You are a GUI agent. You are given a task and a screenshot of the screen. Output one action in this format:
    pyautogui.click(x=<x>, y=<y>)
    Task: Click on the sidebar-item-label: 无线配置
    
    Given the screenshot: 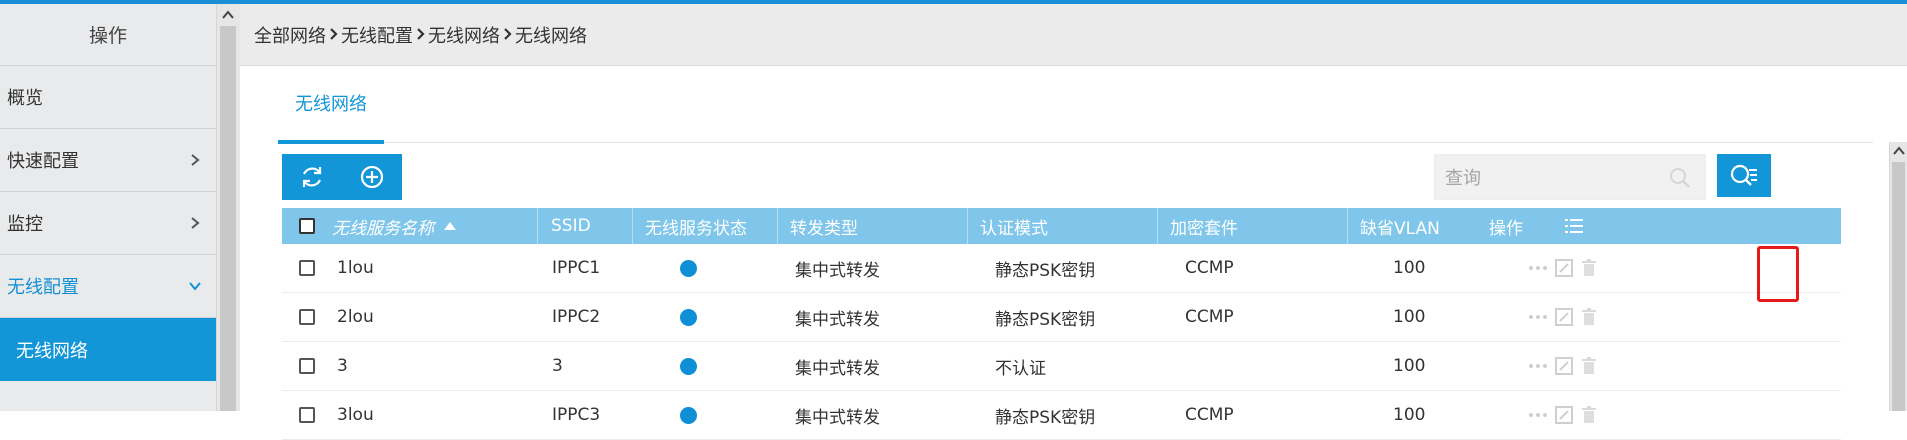 What is the action you would take?
    pyautogui.click(x=43, y=287)
    